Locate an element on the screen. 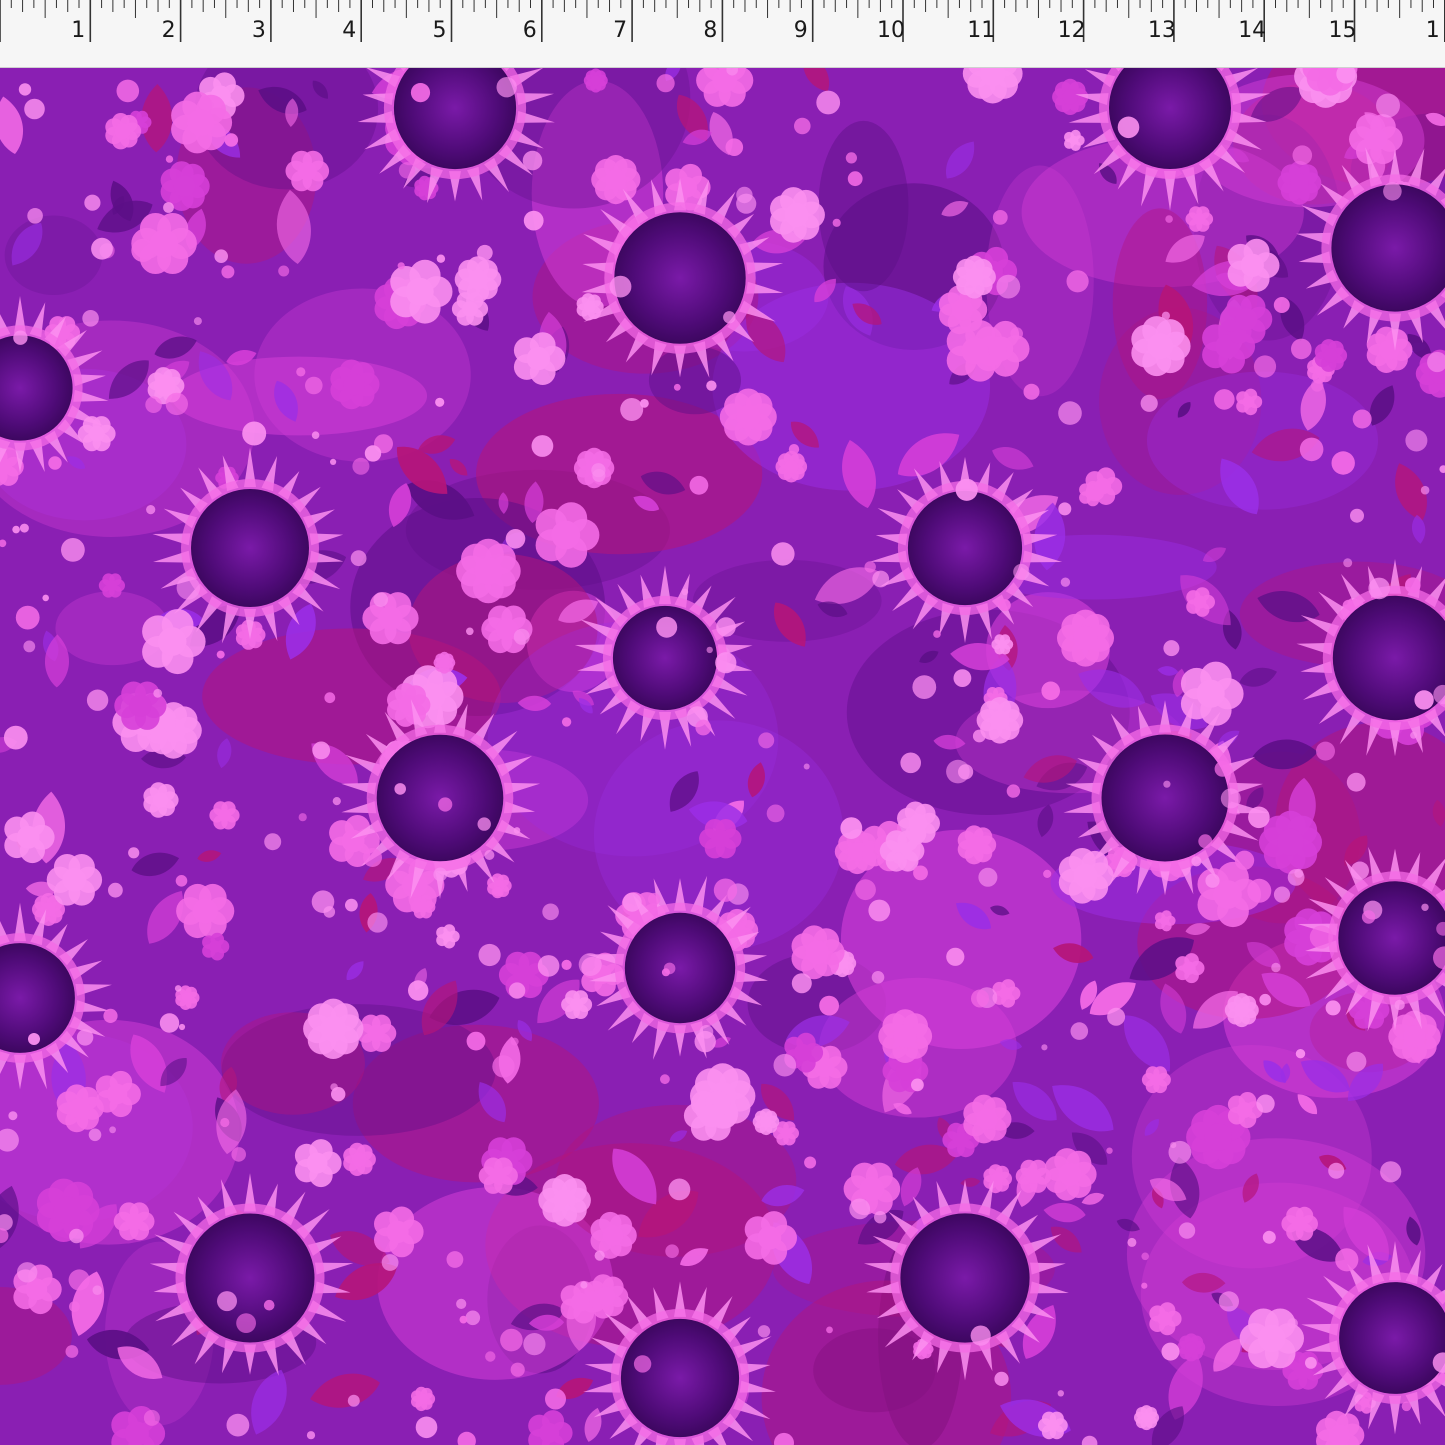 Image resolution: width=1445 pixels, height=1445 pixels. ruler-number: 9 is located at coordinates (800, 30).